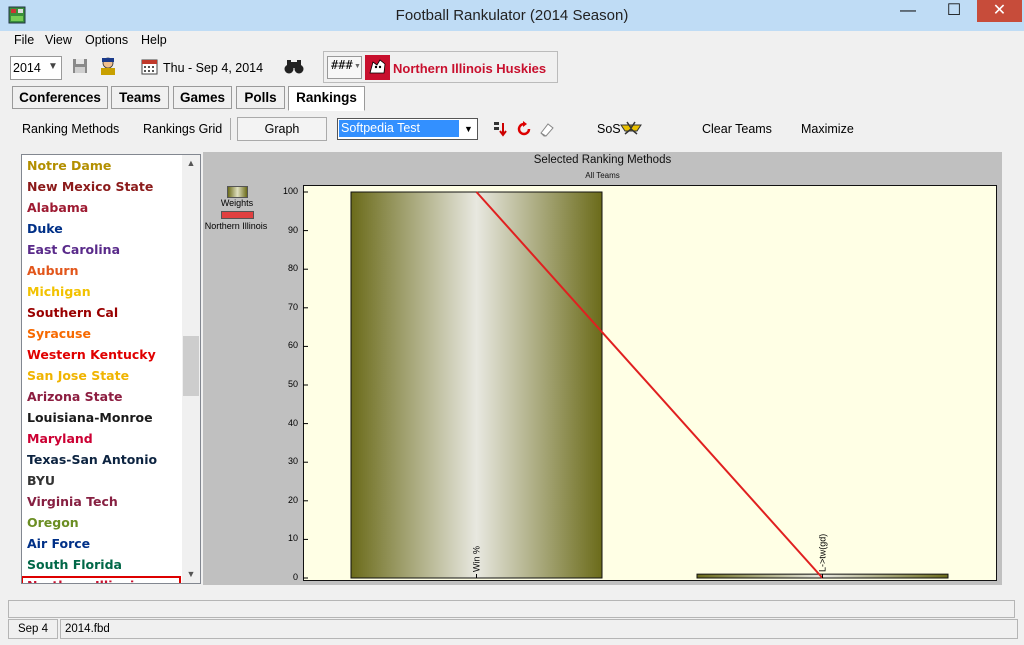  I want to click on status-date: Sep 4, so click(33, 629).